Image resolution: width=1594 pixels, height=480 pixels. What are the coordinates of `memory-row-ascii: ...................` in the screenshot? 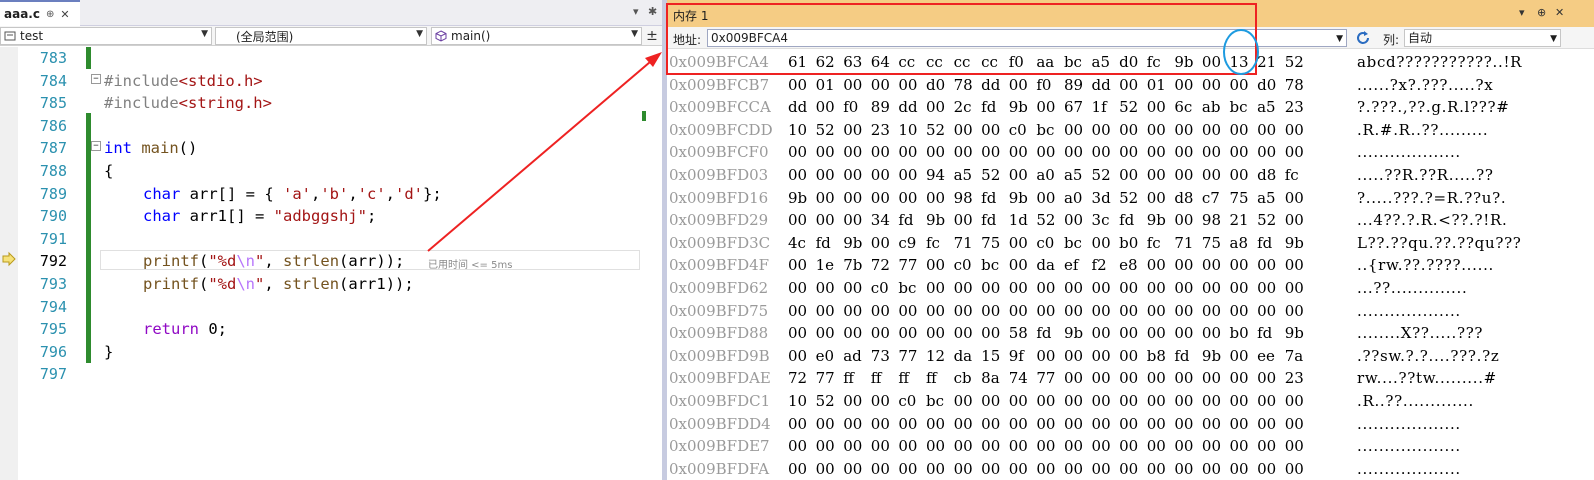 It's located at (1409, 311).